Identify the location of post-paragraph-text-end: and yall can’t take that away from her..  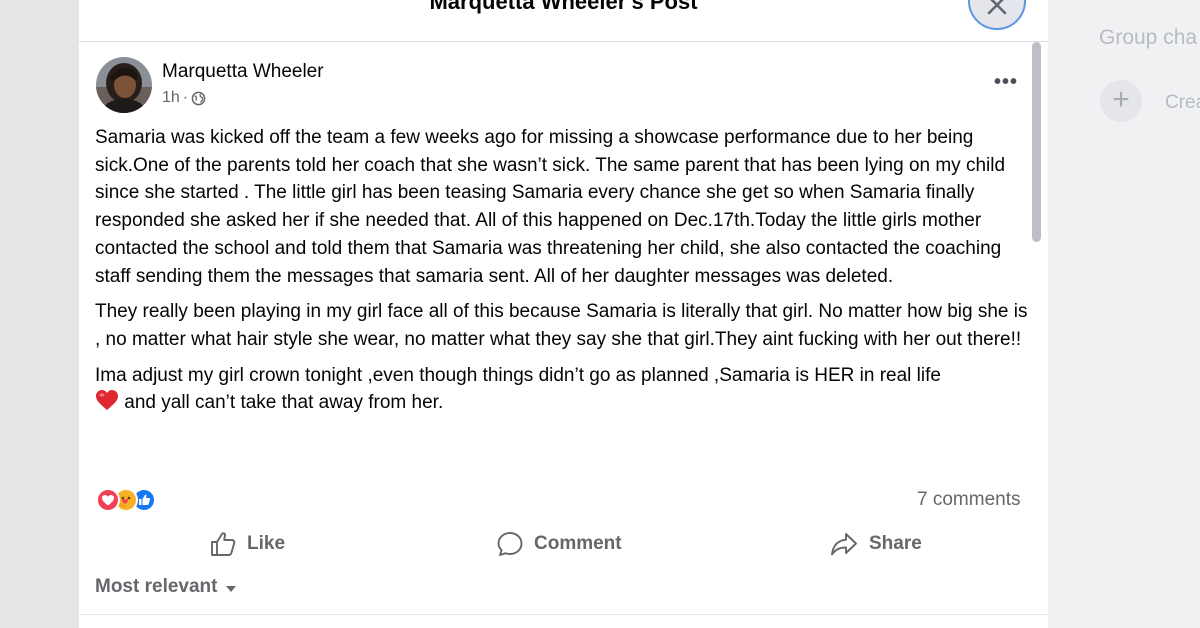
(284, 403).